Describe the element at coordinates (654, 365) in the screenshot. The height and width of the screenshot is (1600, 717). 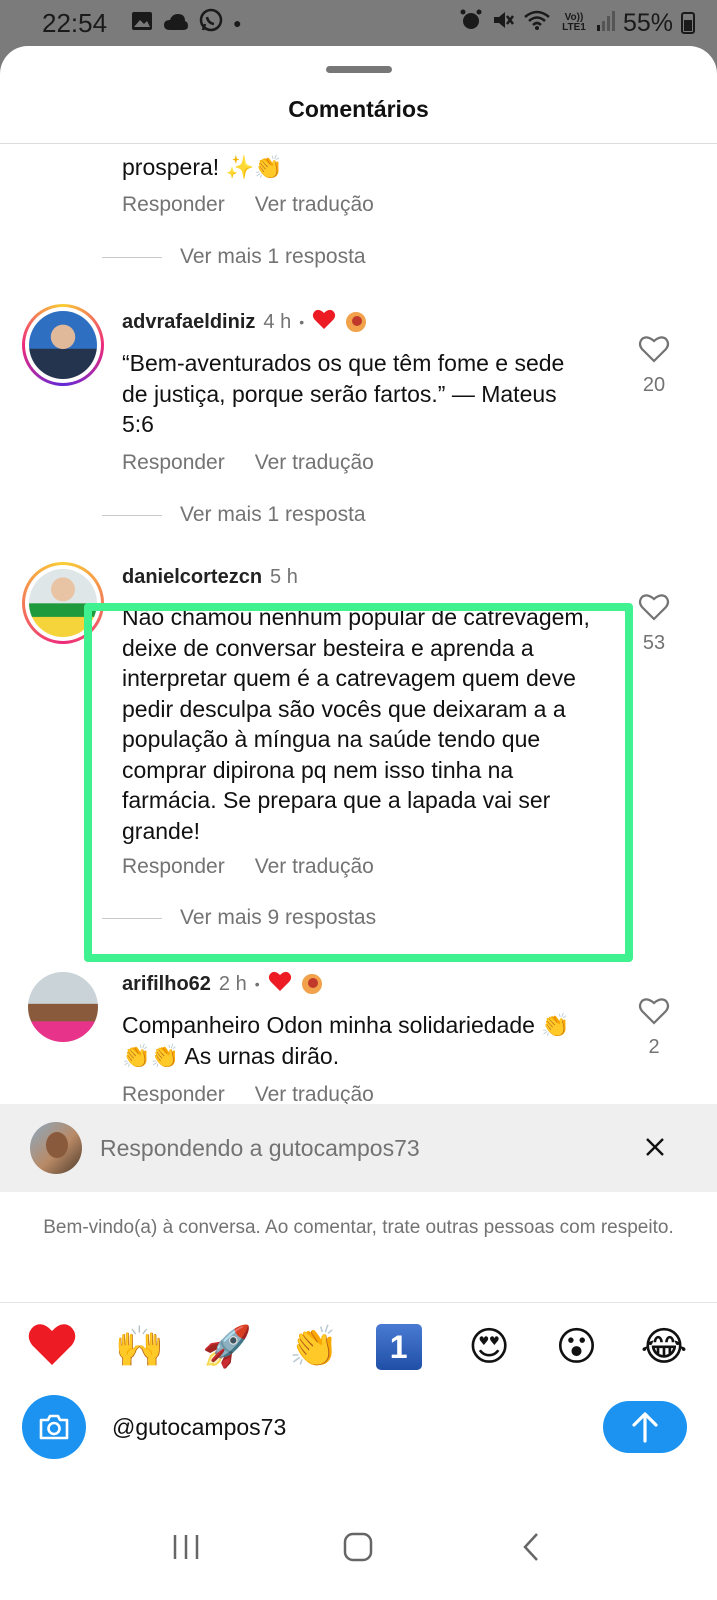
I see `like-column: 20` at that location.